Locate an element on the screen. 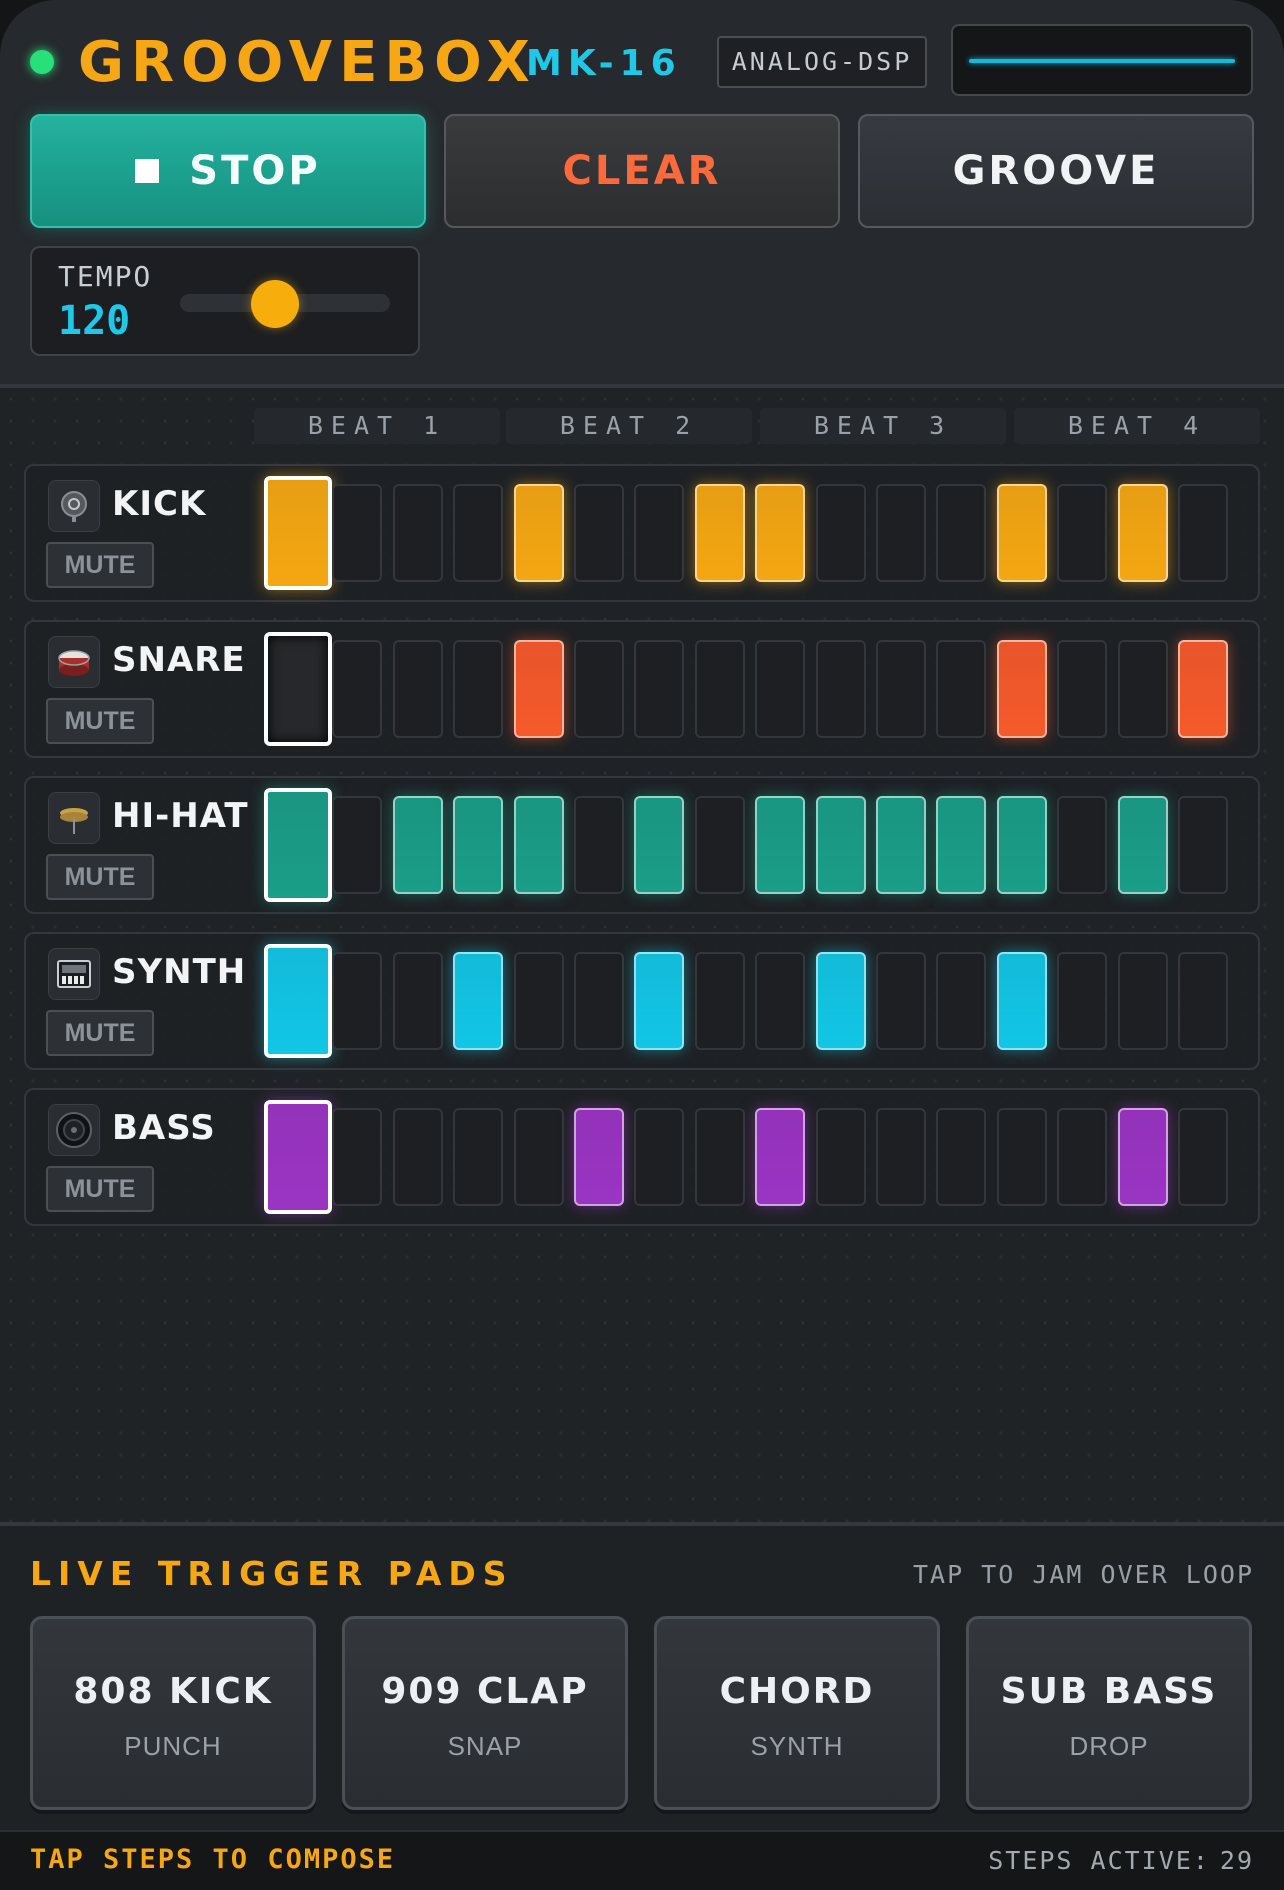 The image size is (1284, 1890). step-16-synth is located at coordinates (1203, 1001).